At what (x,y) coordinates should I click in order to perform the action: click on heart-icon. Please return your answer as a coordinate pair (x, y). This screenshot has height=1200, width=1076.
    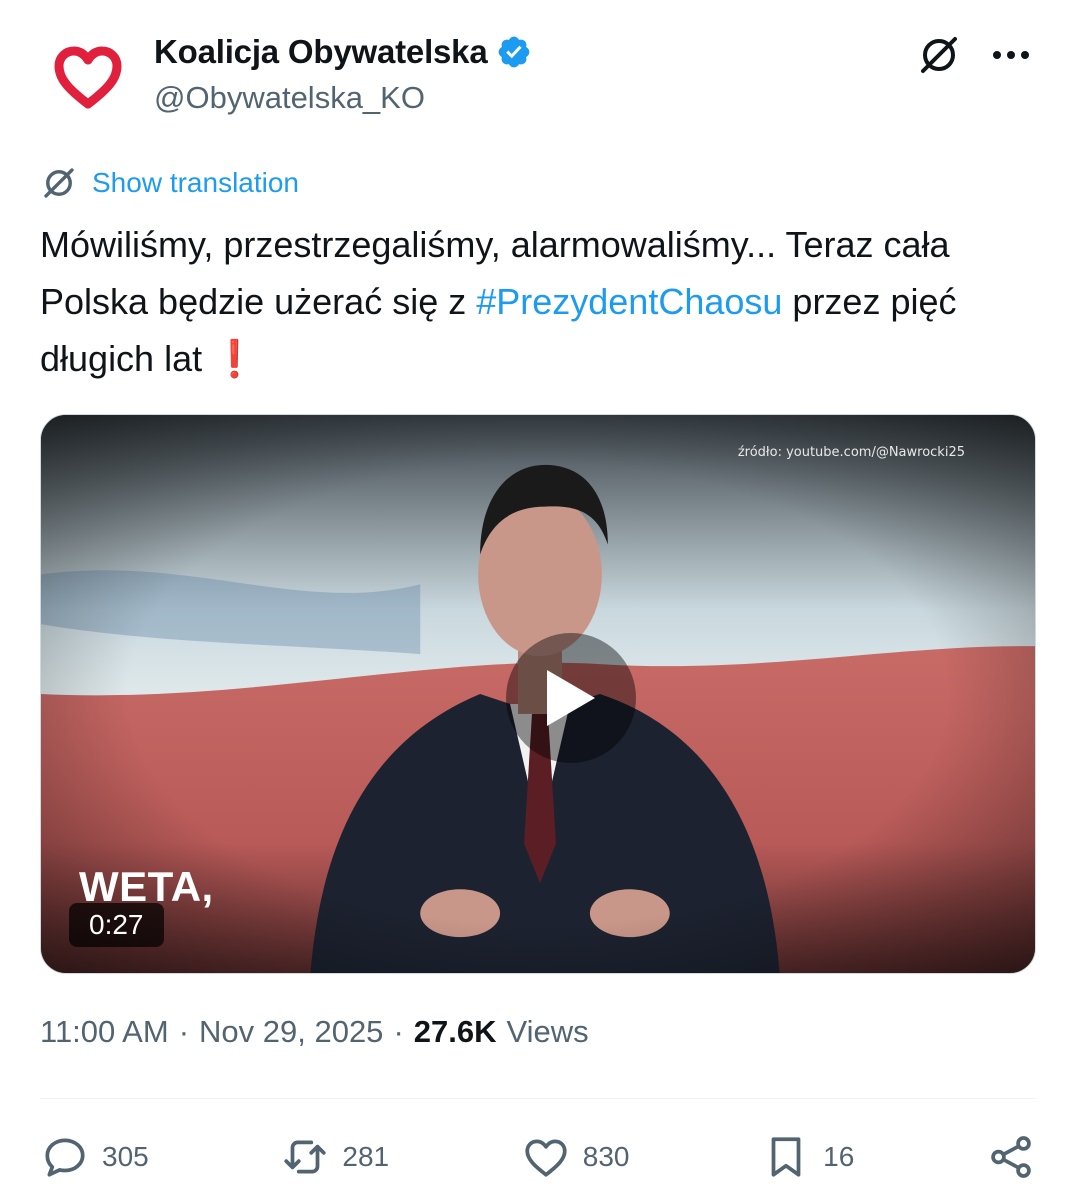
    Looking at the image, I should click on (88, 77).